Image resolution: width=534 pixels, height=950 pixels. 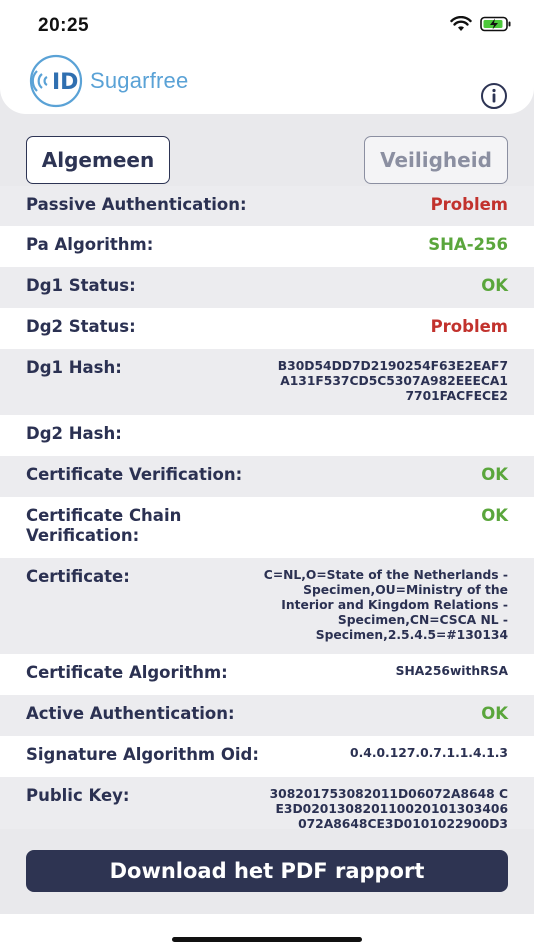 What do you see at coordinates (136, 204) in the screenshot?
I see `row-label: Passive Authentication:` at bounding box center [136, 204].